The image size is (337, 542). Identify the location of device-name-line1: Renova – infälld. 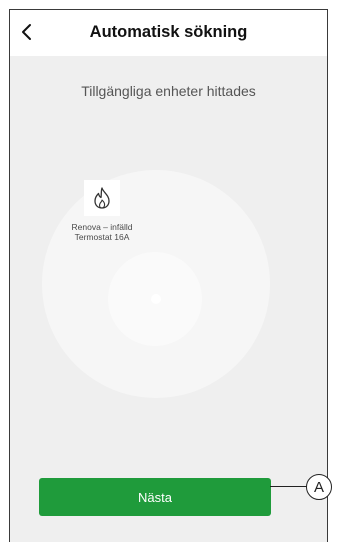
(102, 227).